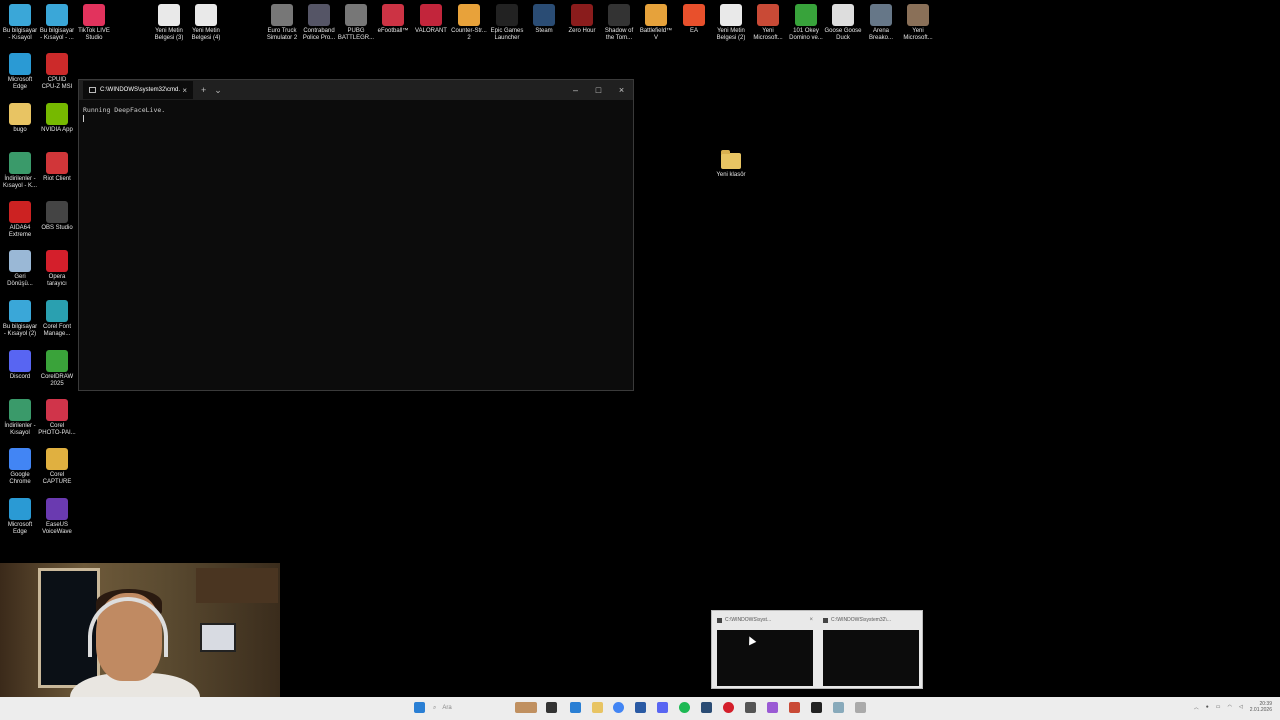  What do you see at coordinates (507, 23) in the screenshot?
I see `desktop-icon: Epic Games Launcher` at bounding box center [507, 23].